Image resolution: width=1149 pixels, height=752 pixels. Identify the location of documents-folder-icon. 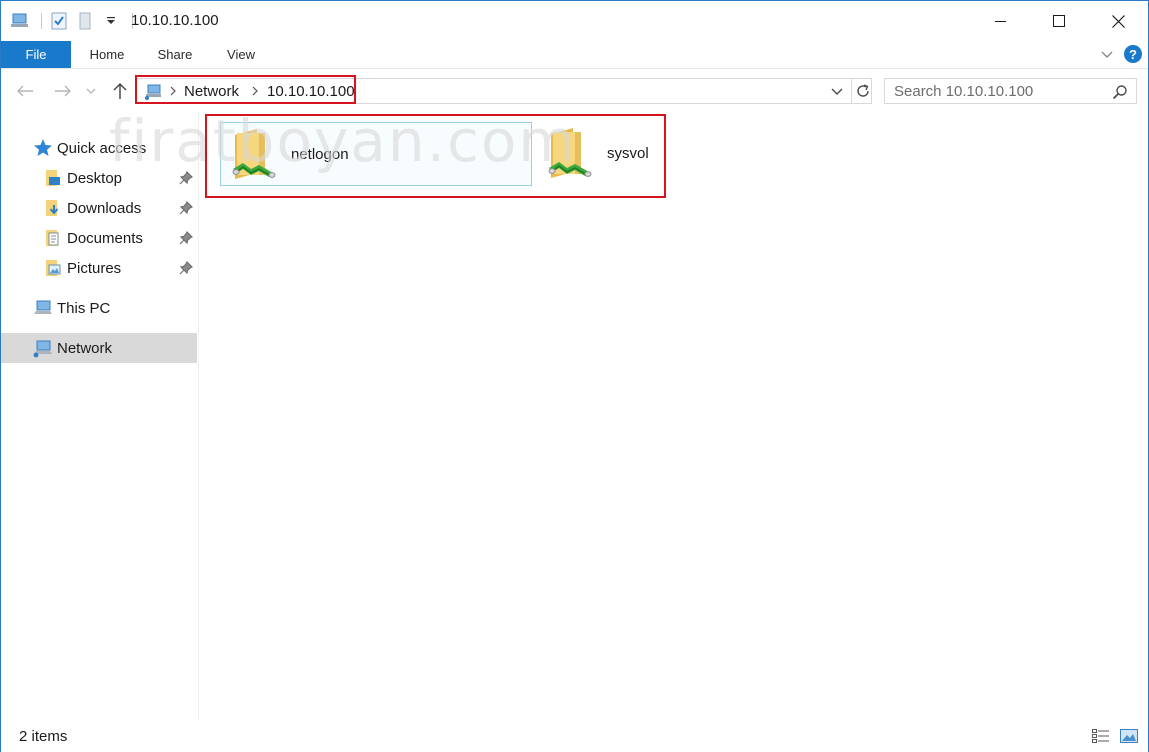
(52, 238).